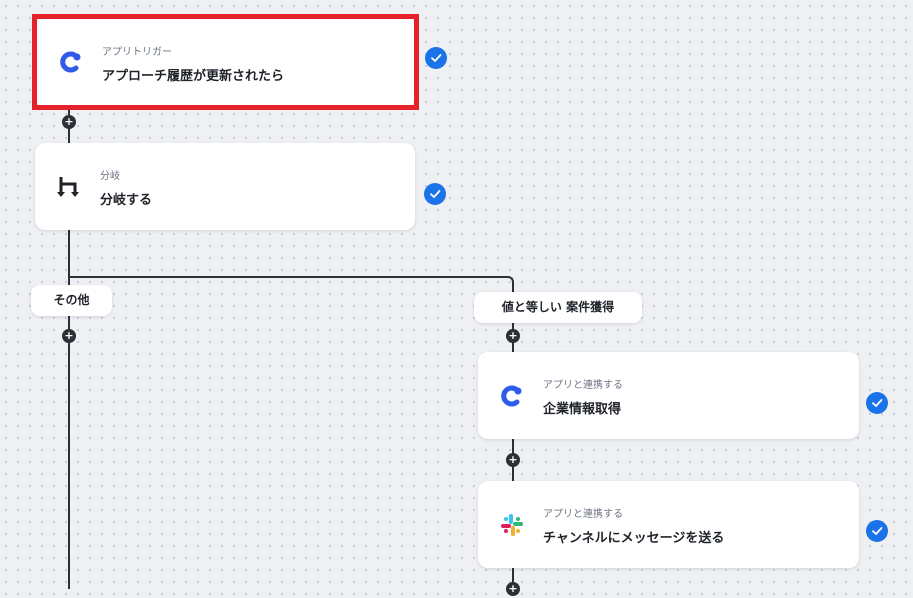  Describe the element at coordinates (126, 200) in the screenshot. I see `branch-title: 分岐する` at that location.